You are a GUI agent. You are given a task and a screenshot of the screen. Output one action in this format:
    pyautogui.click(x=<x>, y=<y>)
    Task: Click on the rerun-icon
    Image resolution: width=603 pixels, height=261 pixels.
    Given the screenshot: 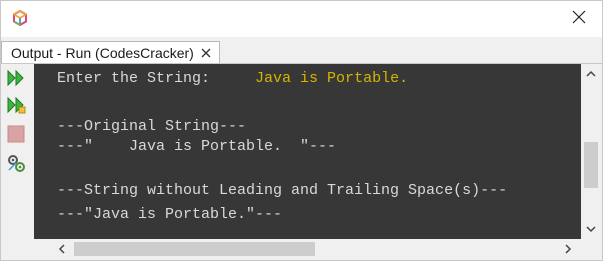 What is the action you would take?
    pyautogui.click(x=16, y=80)
    